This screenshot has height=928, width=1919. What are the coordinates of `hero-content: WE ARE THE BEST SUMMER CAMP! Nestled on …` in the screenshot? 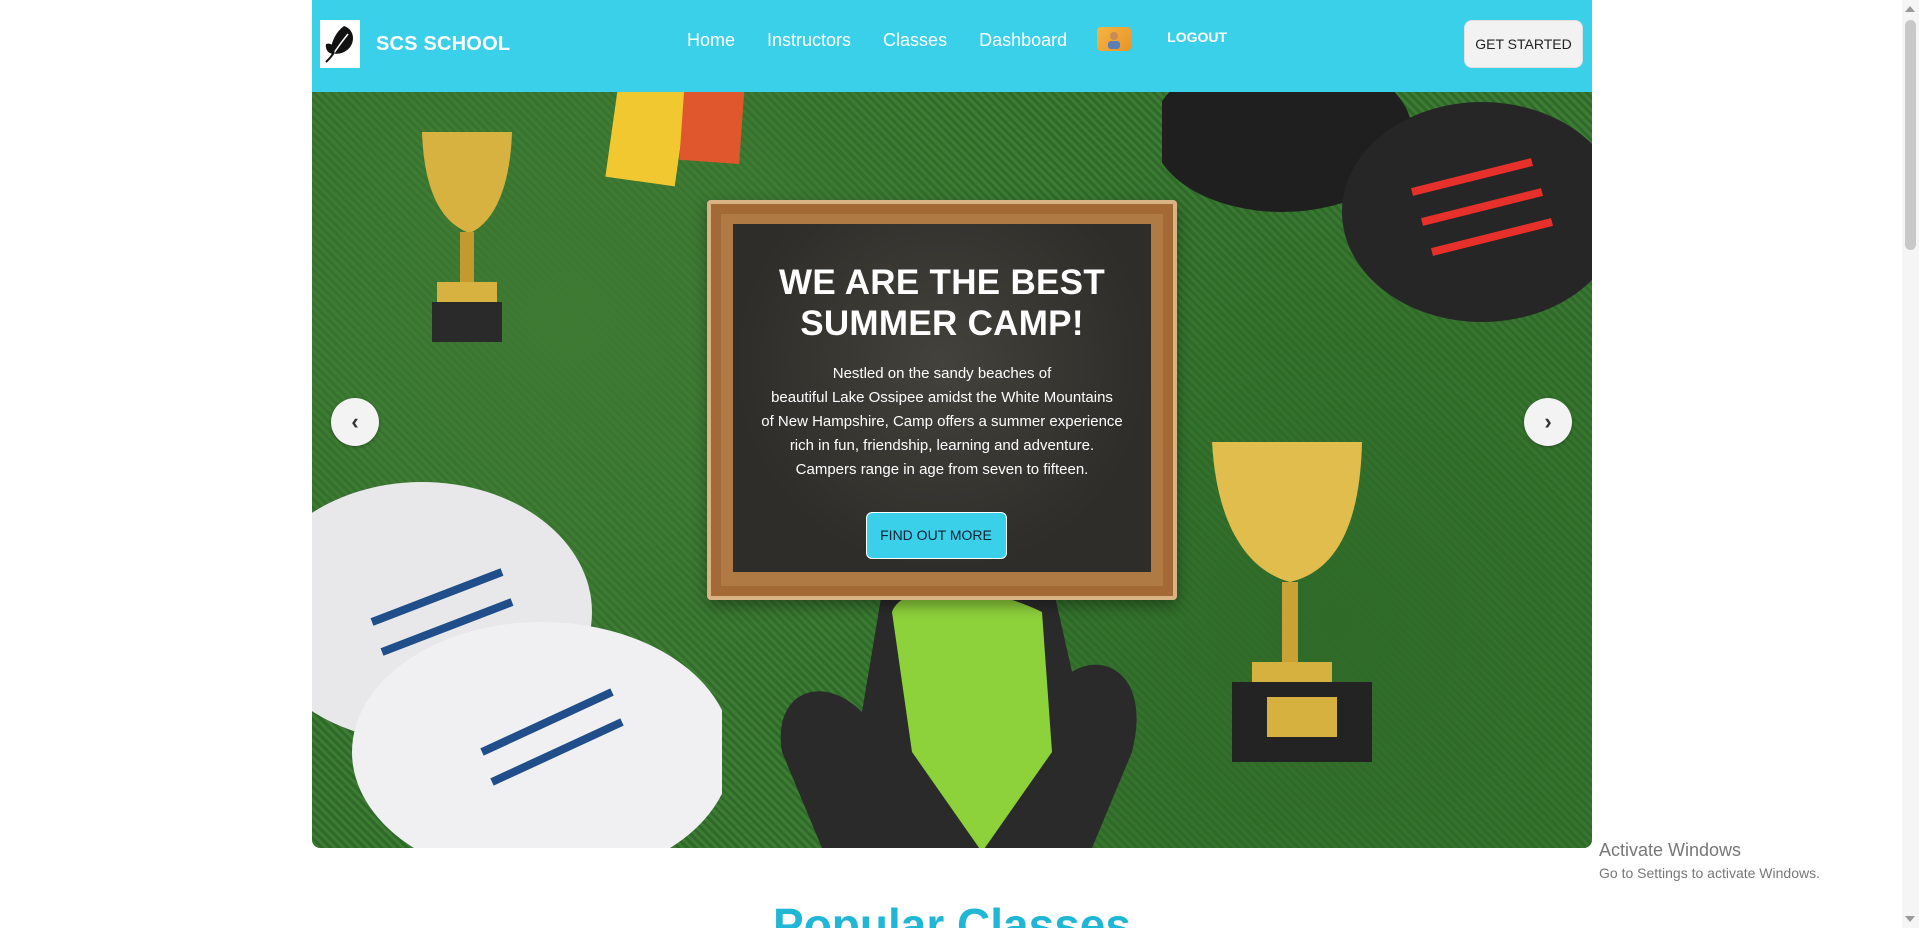 It's located at (942, 410).